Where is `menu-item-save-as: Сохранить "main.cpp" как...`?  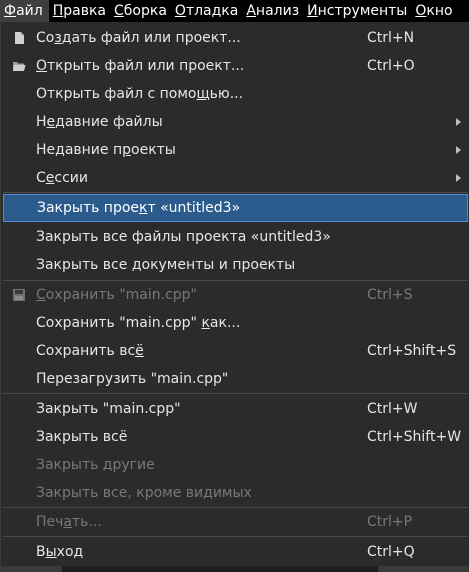 menu-item-save-as: Сохранить "main.cpp" как... is located at coordinates (235, 323).